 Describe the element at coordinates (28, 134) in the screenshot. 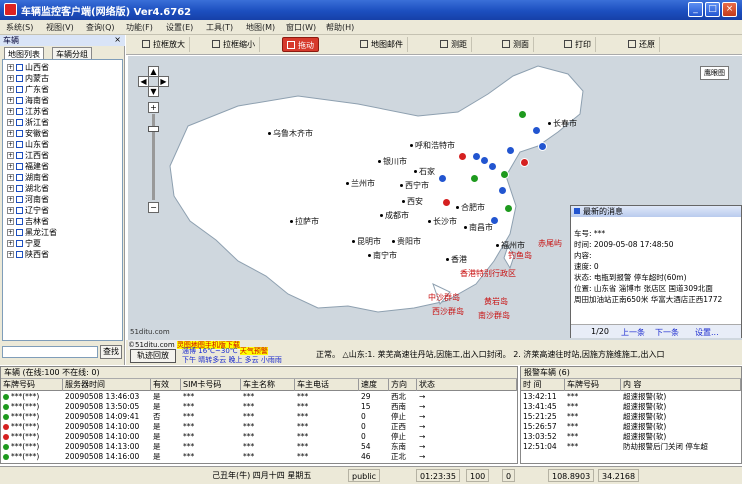

I see `tree-item: + 安徽省` at that location.